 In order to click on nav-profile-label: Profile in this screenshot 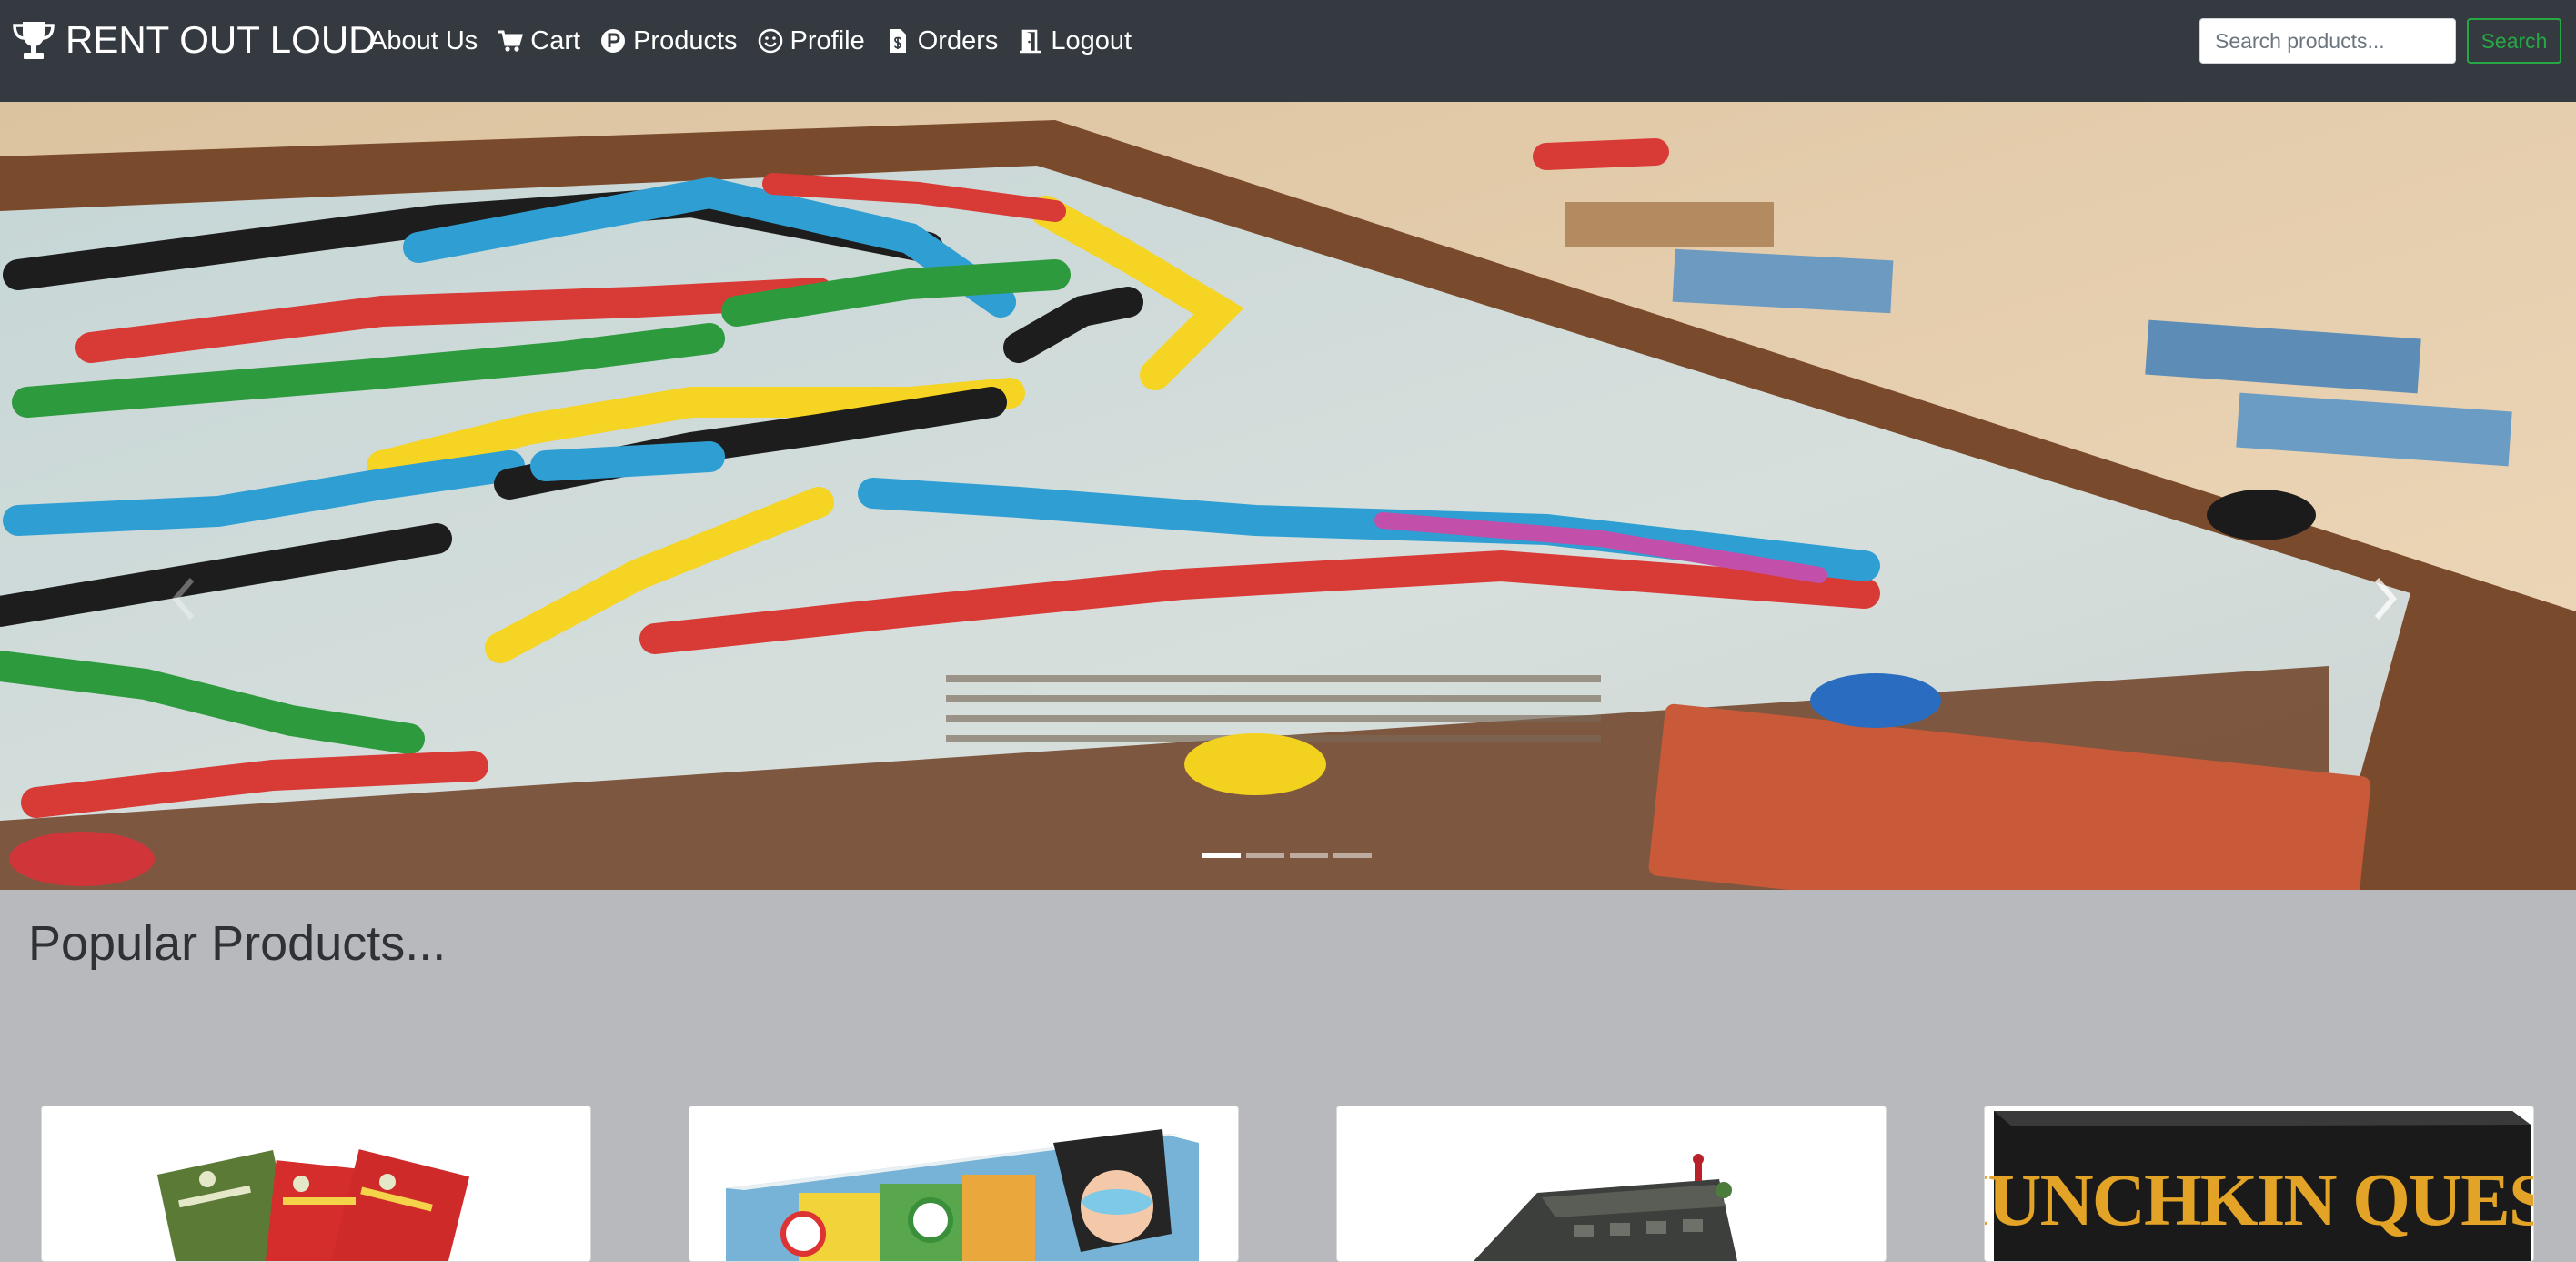, I will do `click(827, 40)`.